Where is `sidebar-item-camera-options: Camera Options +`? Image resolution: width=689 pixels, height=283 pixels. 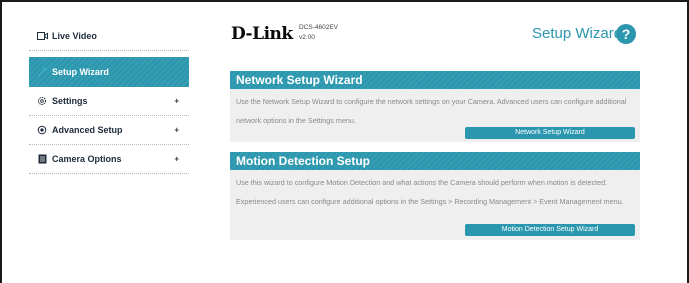 sidebar-item-camera-options: Camera Options + is located at coordinates (109, 159).